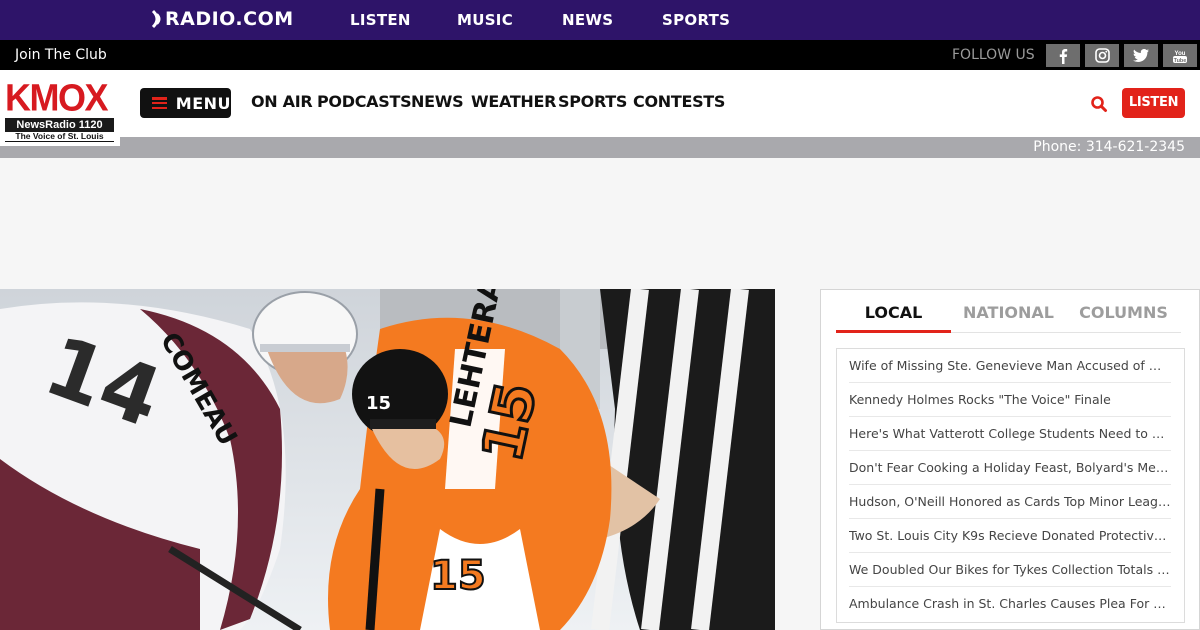 The image size is (1200, 630). I want to click on menu-button: MENU, so click(185, 103).